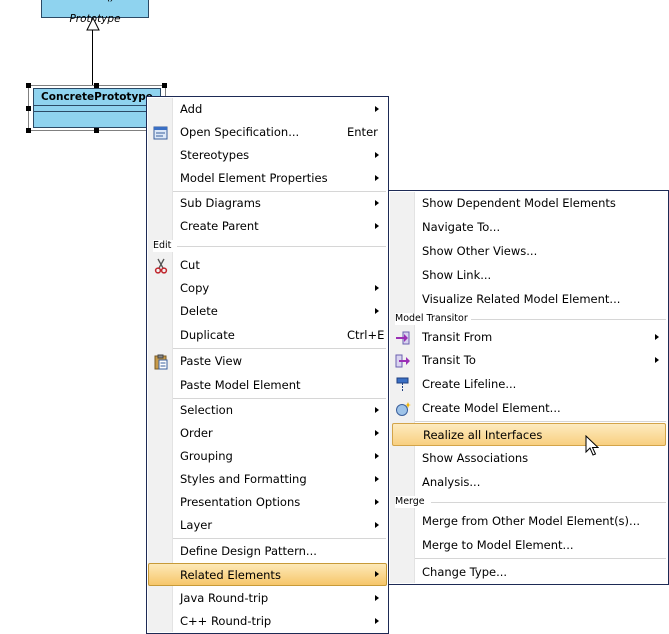  What do you see at coordinates (449, 360) in the screenshot?
I see `menu-item-label: Transit To` at bounding box center [449, 360].